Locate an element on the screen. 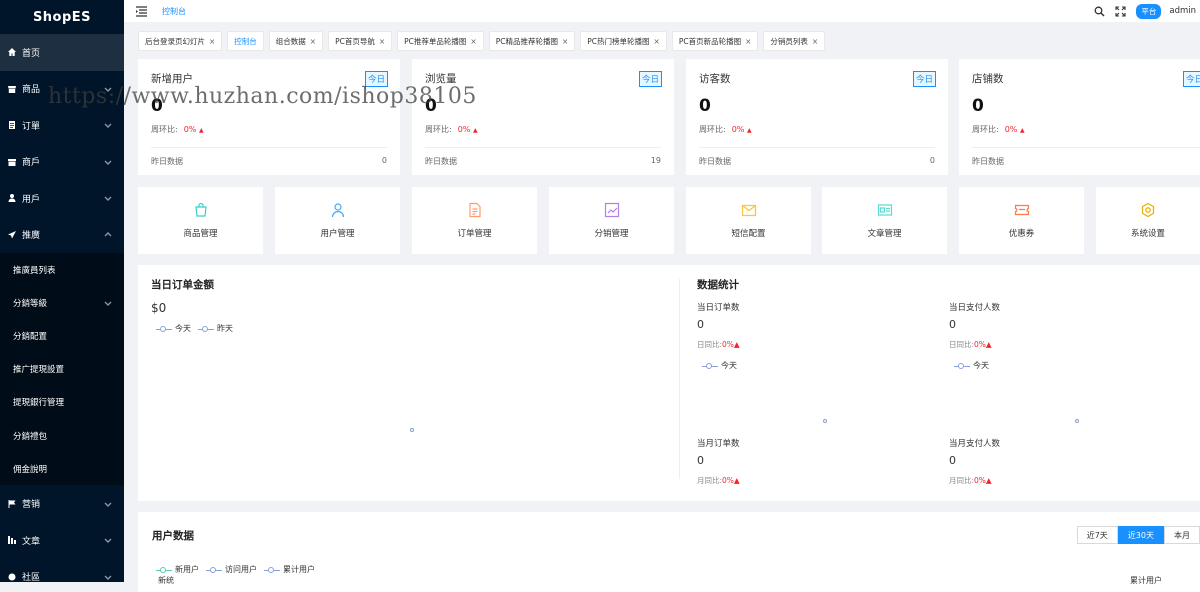  range-this-month: 本月 is located at coordinates (1182, 535).